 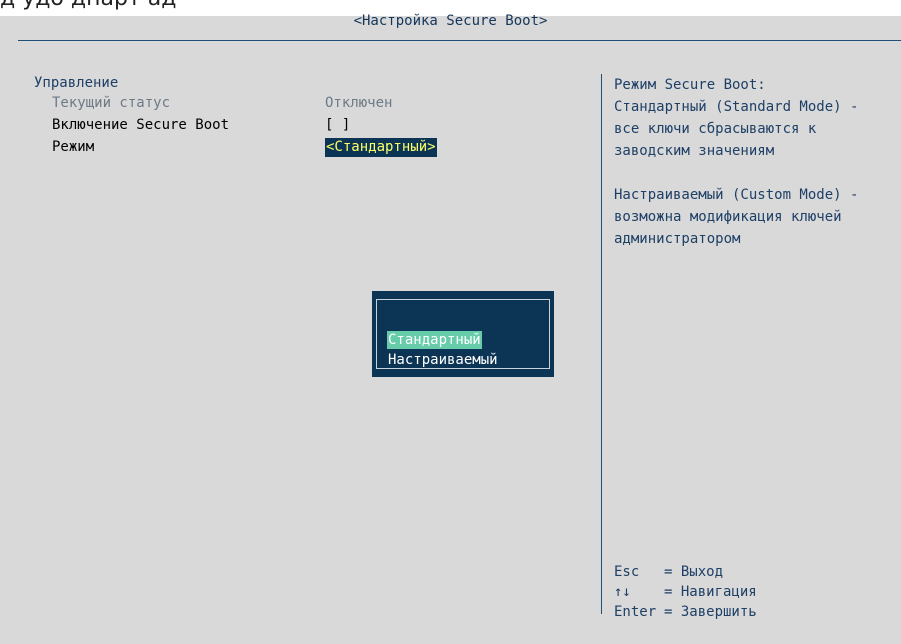 What do you see at coordinates (728, 217) in the screenshot?
I see `help-line: возможна модификация ключей` at bounding box center [728, 217].